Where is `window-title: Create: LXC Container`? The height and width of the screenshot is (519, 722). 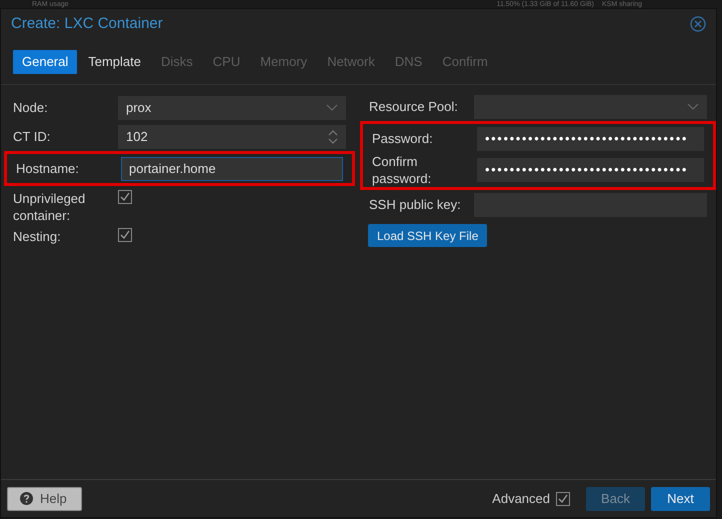
window-title: Create: LXC Container is located at coordinates (87, 24).